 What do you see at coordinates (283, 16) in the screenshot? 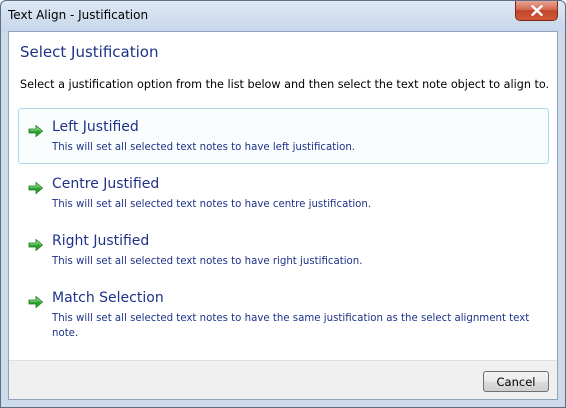
I see `title-bar: Text Align - Justification` at bounding box center [283, 16].